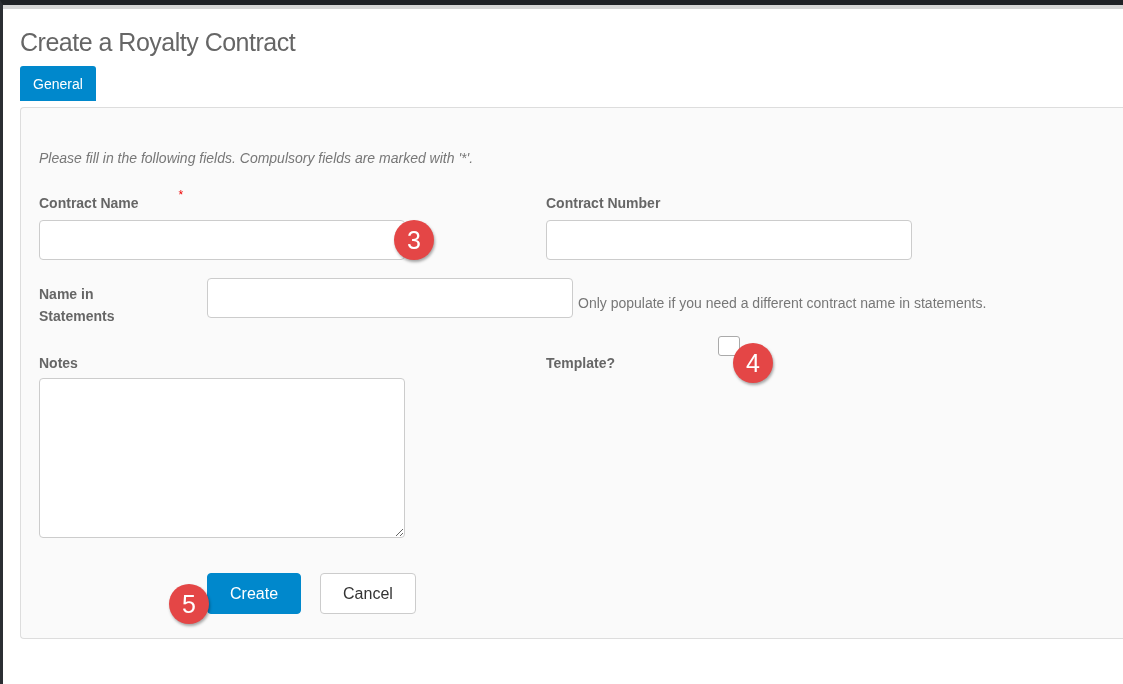 This screenshot has width=1123, height=684. Describe the element at coordinates (603, 203) in the screenshot. I see `field-label: Contract Number` at that location.